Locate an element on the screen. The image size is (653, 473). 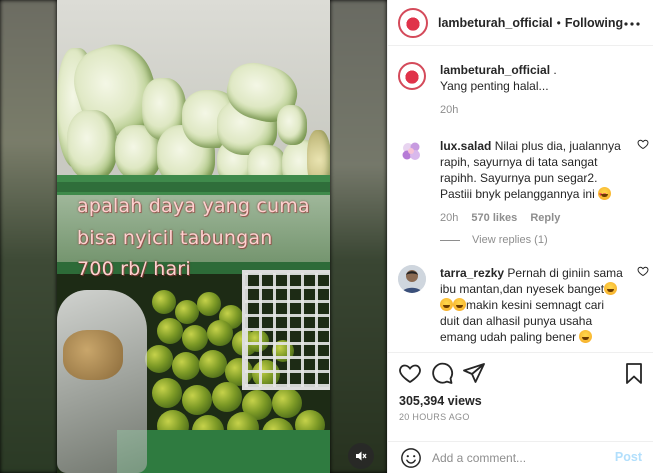
view-replies-button: View replies (1) is located at coordinates (494, 240).